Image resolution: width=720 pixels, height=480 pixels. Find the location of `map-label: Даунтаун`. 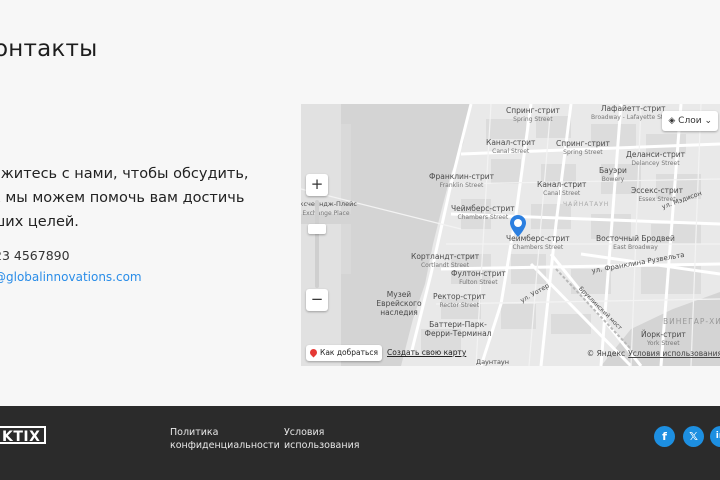

map-label: Даунтаун is located at coordinates (493, 362).